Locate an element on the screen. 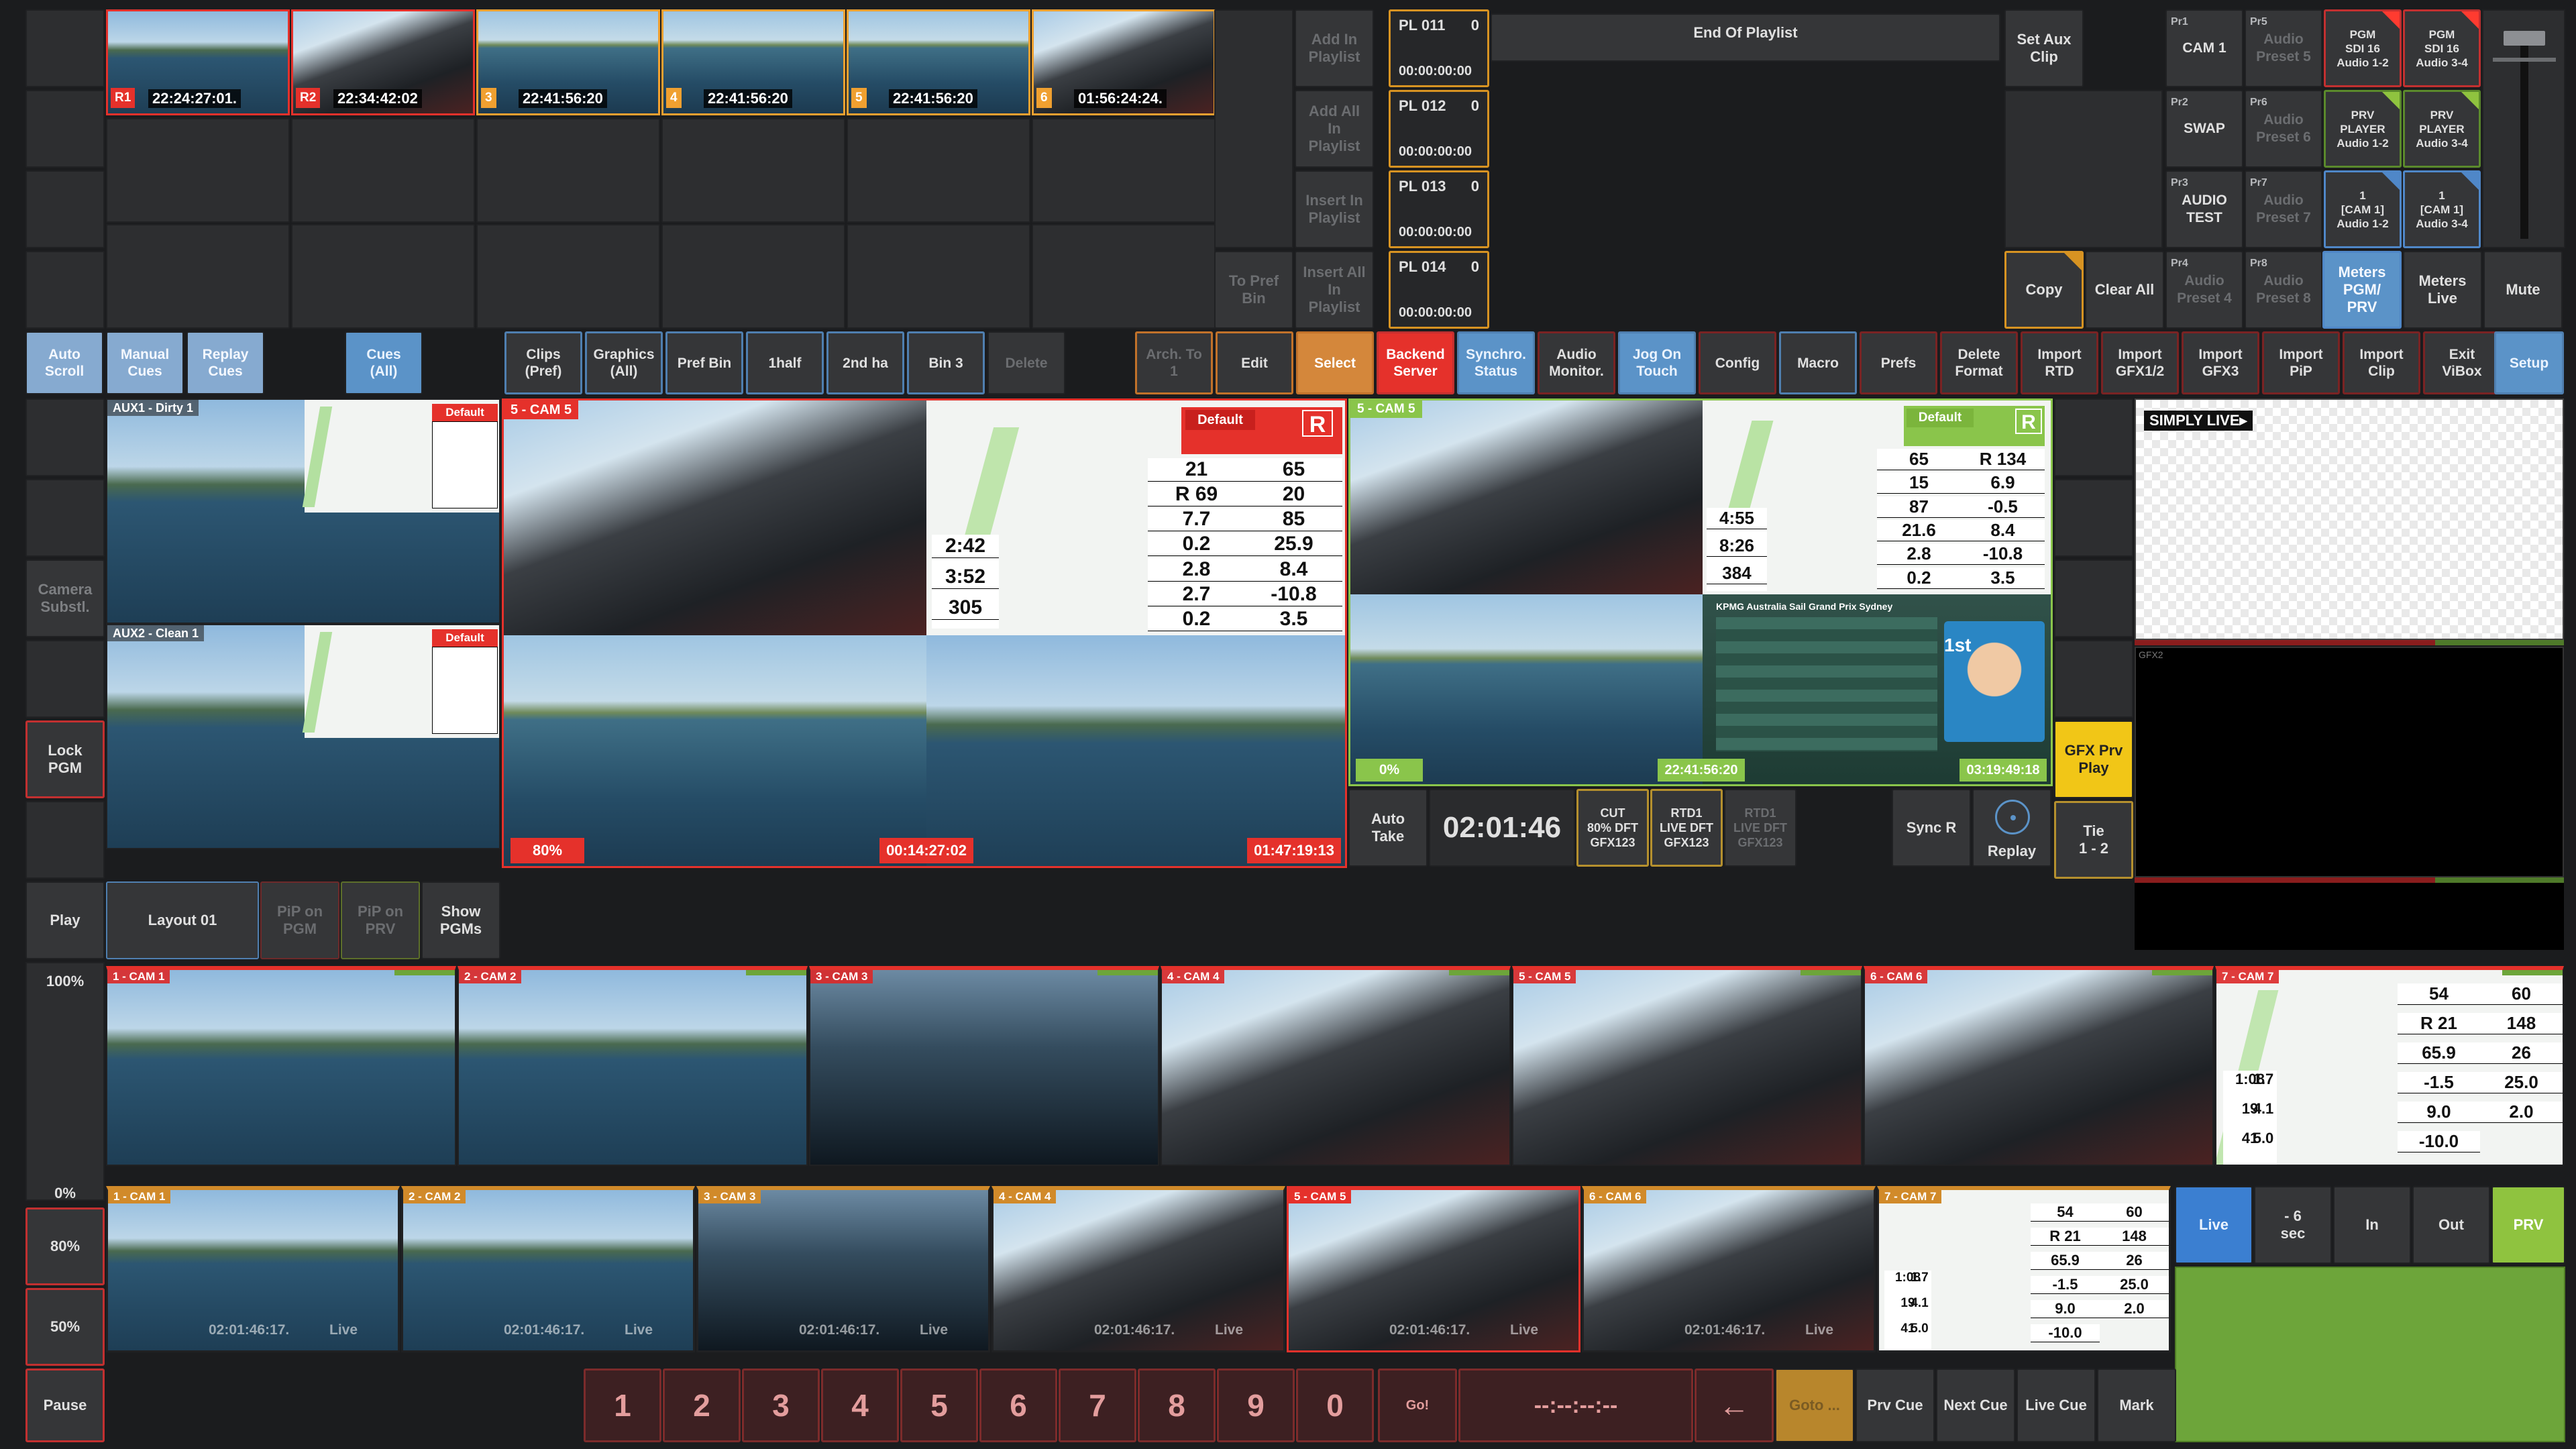  toolbar-cues-all-button: Cues (All) is located at coordinates (384, 362).